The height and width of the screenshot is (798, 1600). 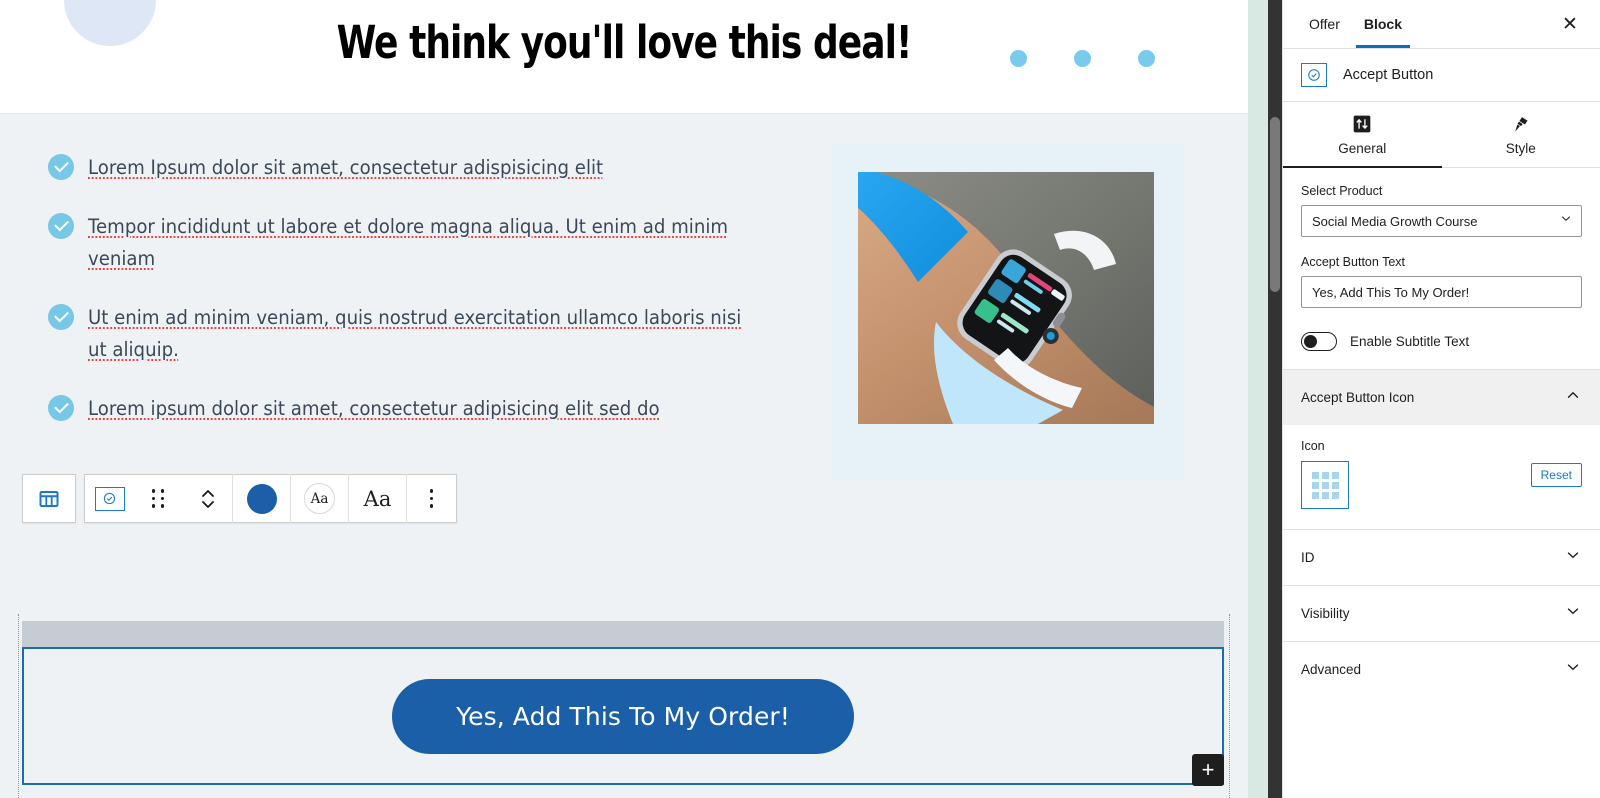 I want to click on typography-icon: Aa, so click(x=377, y=498).